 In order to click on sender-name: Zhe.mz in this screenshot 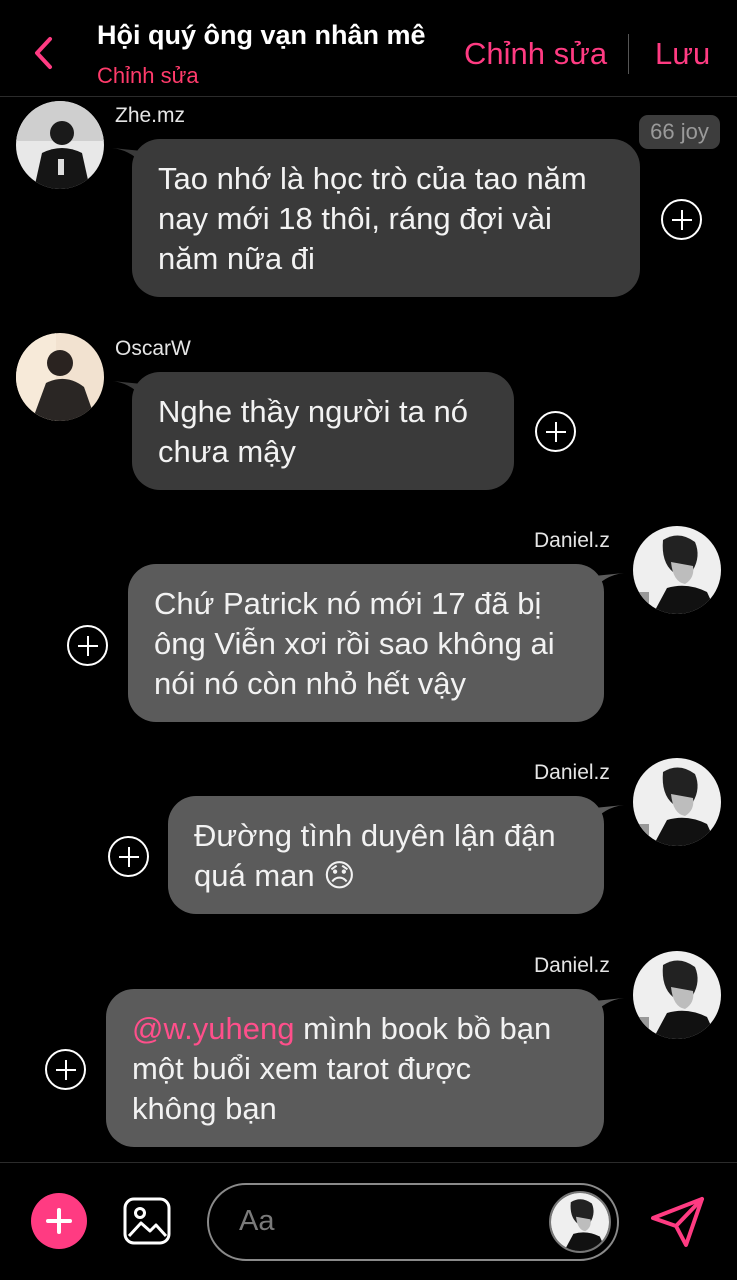, I will do `click(150, 115)`.